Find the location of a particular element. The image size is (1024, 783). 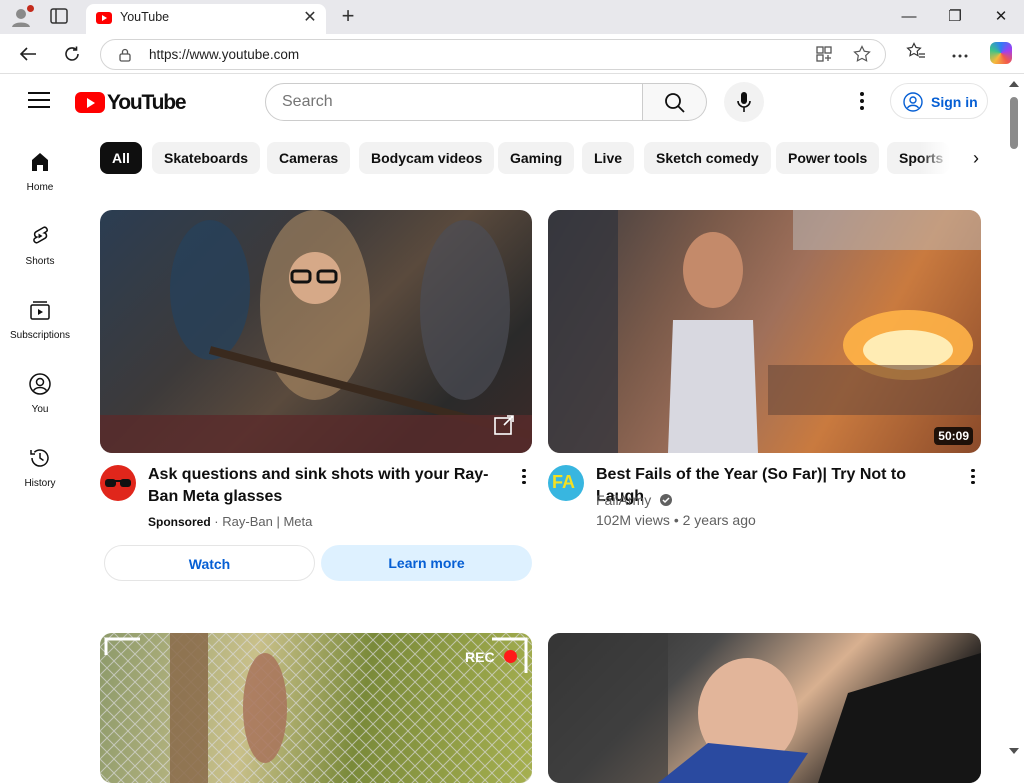

chip-cameras: Cameras is located at coordinates (309, 158).